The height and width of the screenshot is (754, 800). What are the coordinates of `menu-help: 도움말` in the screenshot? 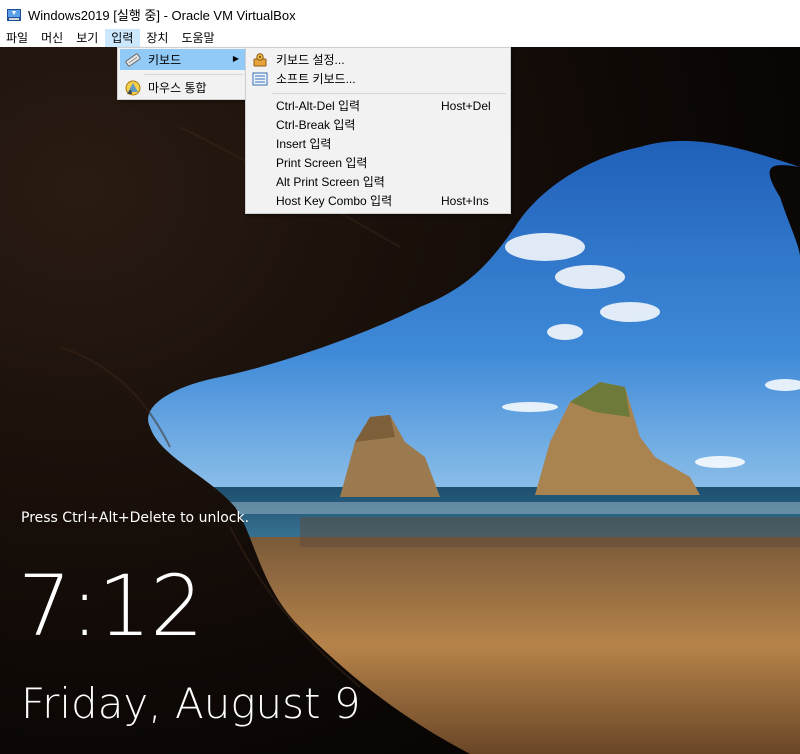 It's located at (198, 38).